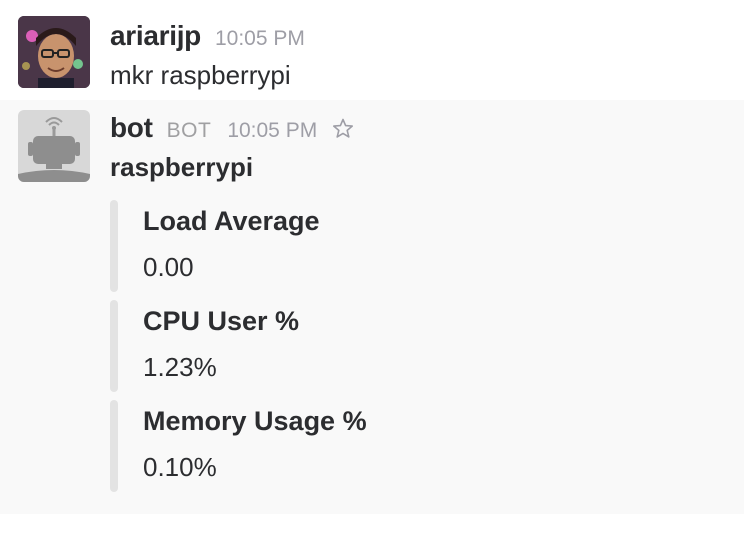  What do you see at coordinates (168, 267) in the screenshot?
I see `field-value: 0.00` at bounding box center [168, 267].